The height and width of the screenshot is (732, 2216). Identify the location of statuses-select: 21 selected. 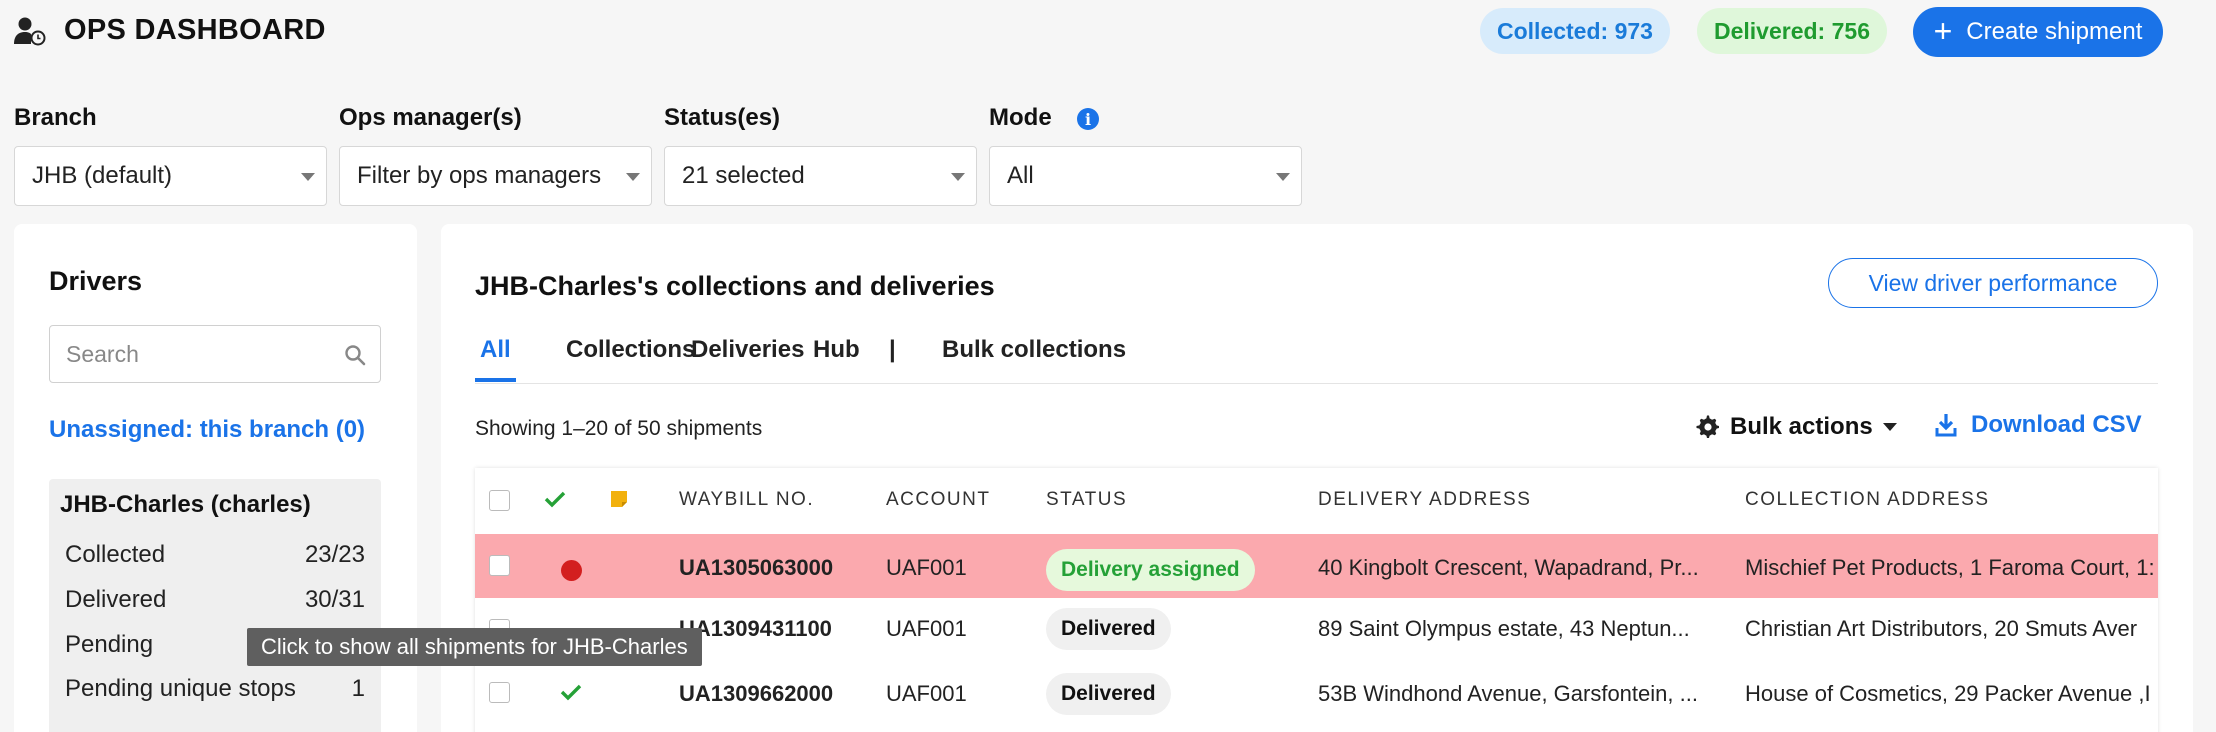
(820, 176).